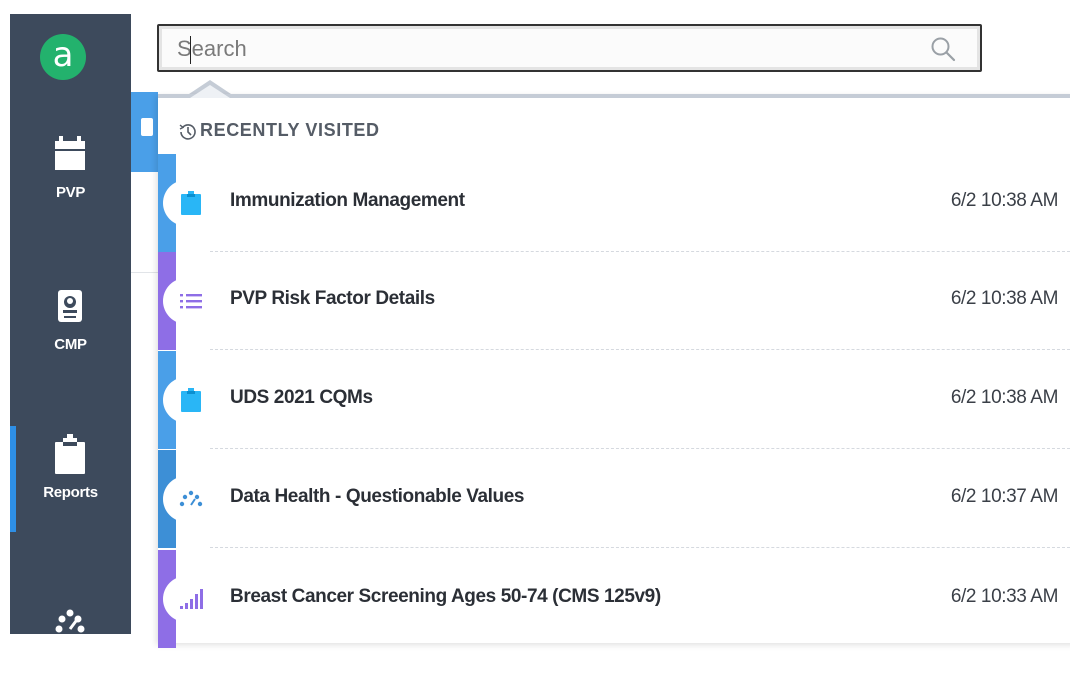 This screenshot has height=695, width=1070. Describe the element at coordinates (70, 153) in the screenshot. I see `calendar-icon` at that location.